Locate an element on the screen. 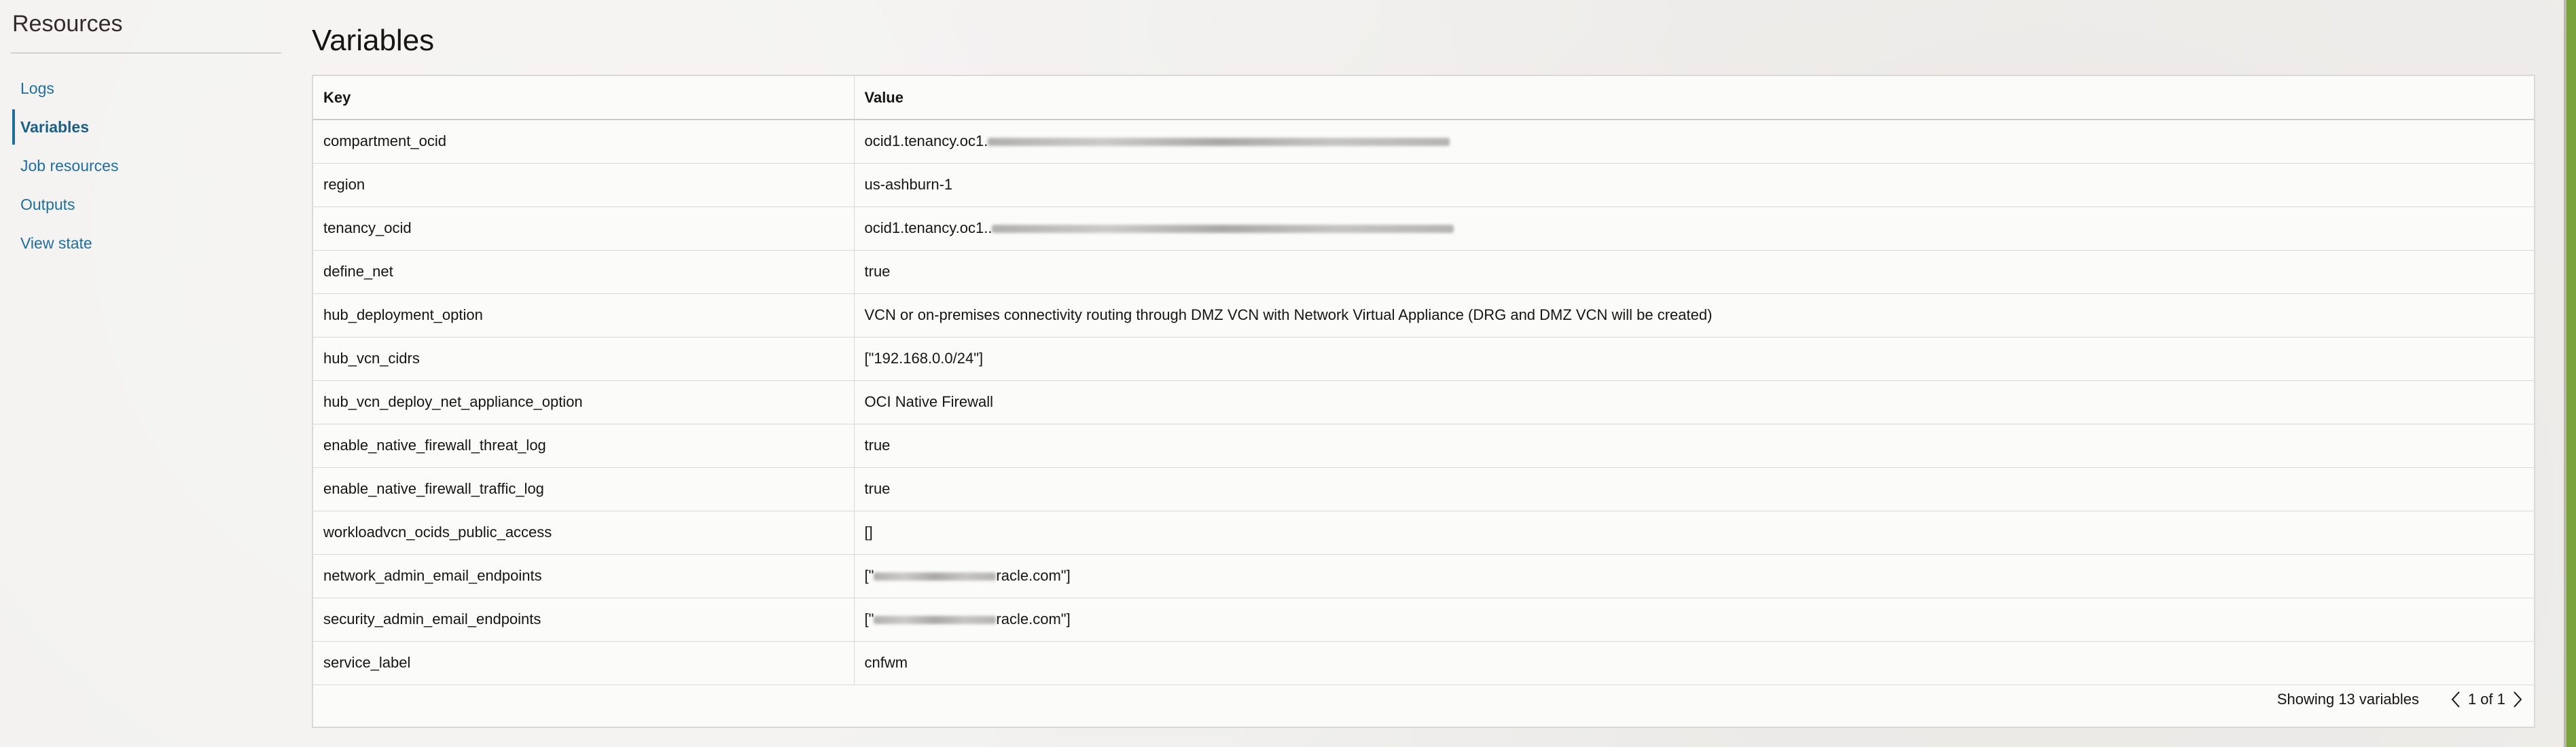 Image resolution: width=2576 pixels, height=747 pixels. variable-value: ["192.168.0.0/24"] is located at coordinates (1694, 359).